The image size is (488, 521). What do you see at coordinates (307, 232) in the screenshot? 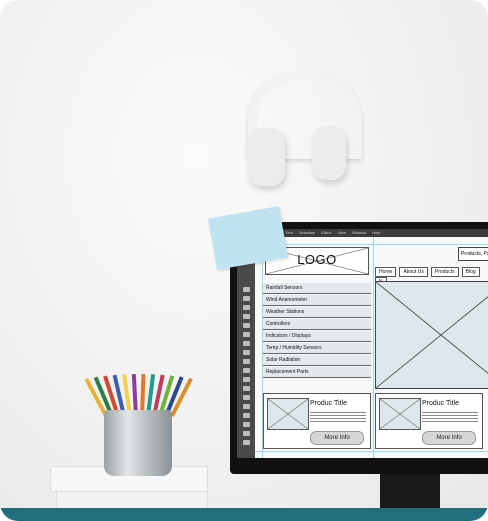
I see `menubar-item: Selection` at bounding box center [307, 232].